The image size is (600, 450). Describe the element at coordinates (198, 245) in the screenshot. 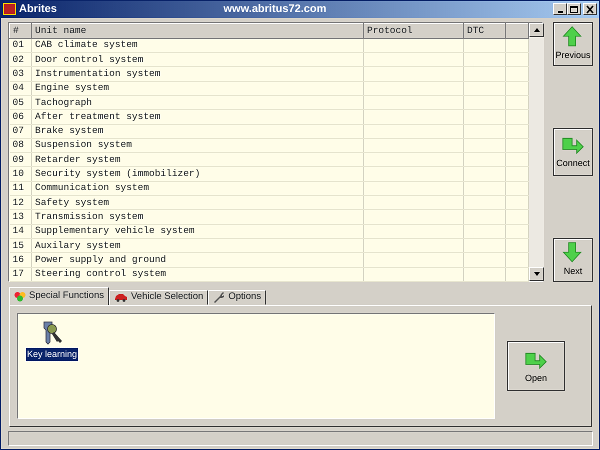

I see `table-cell: Auxilary system` at that location.